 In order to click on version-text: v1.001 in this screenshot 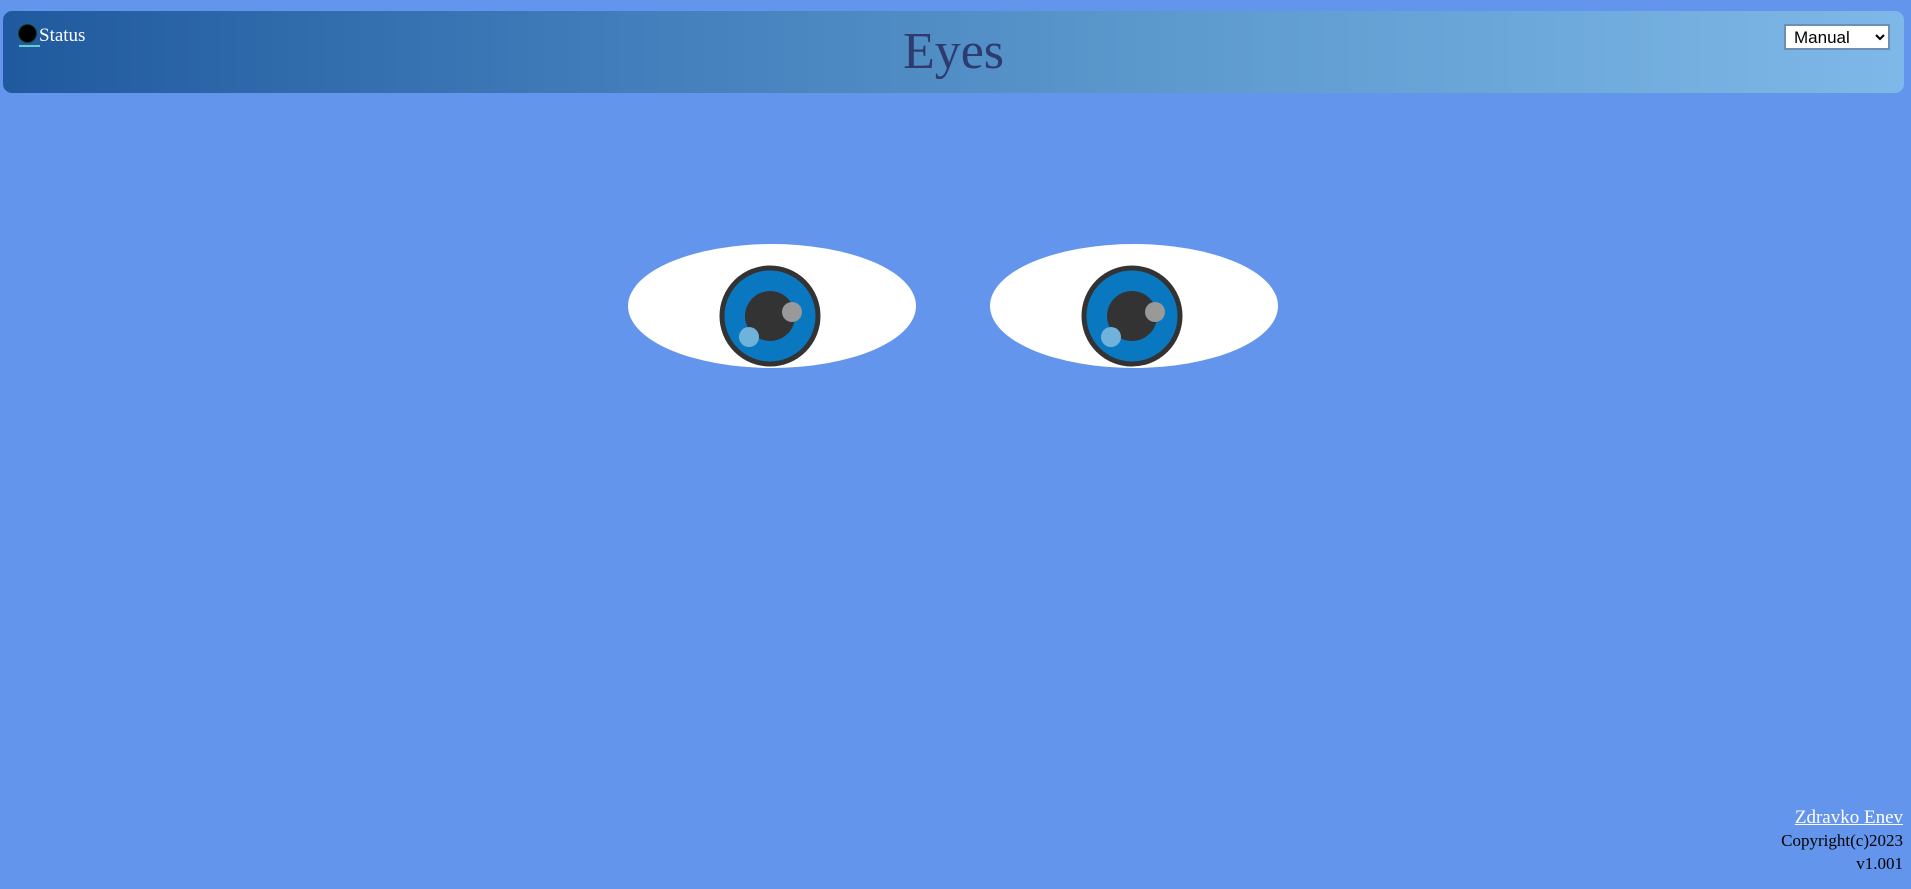, I will do `click(1879, 863)`.